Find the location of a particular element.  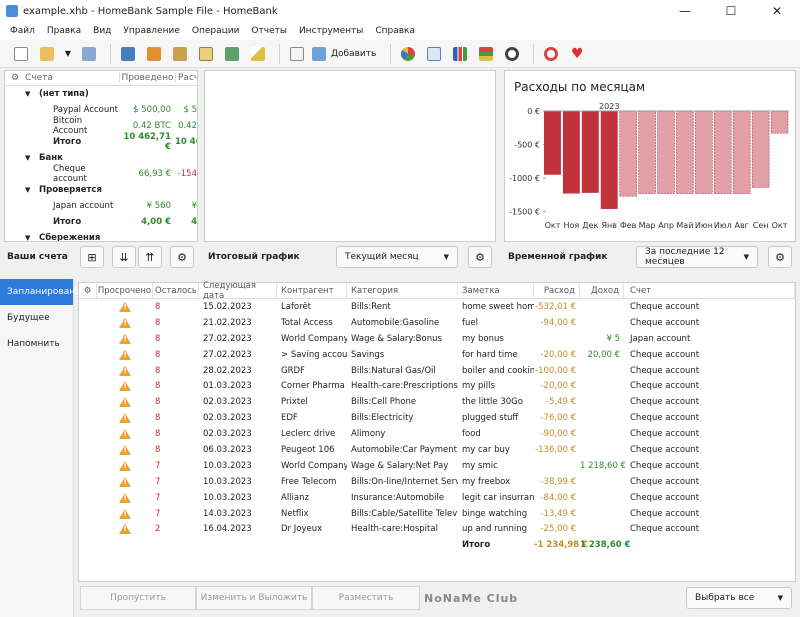

select-all-dropdown: Выбрать все ▼ is located at coordinates (739, 598).